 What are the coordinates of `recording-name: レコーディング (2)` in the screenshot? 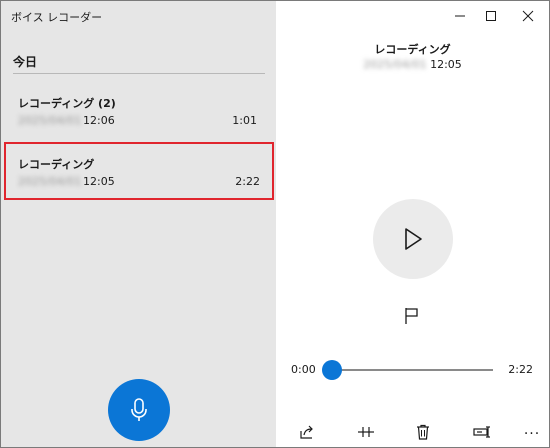 It's located at (67, 103).